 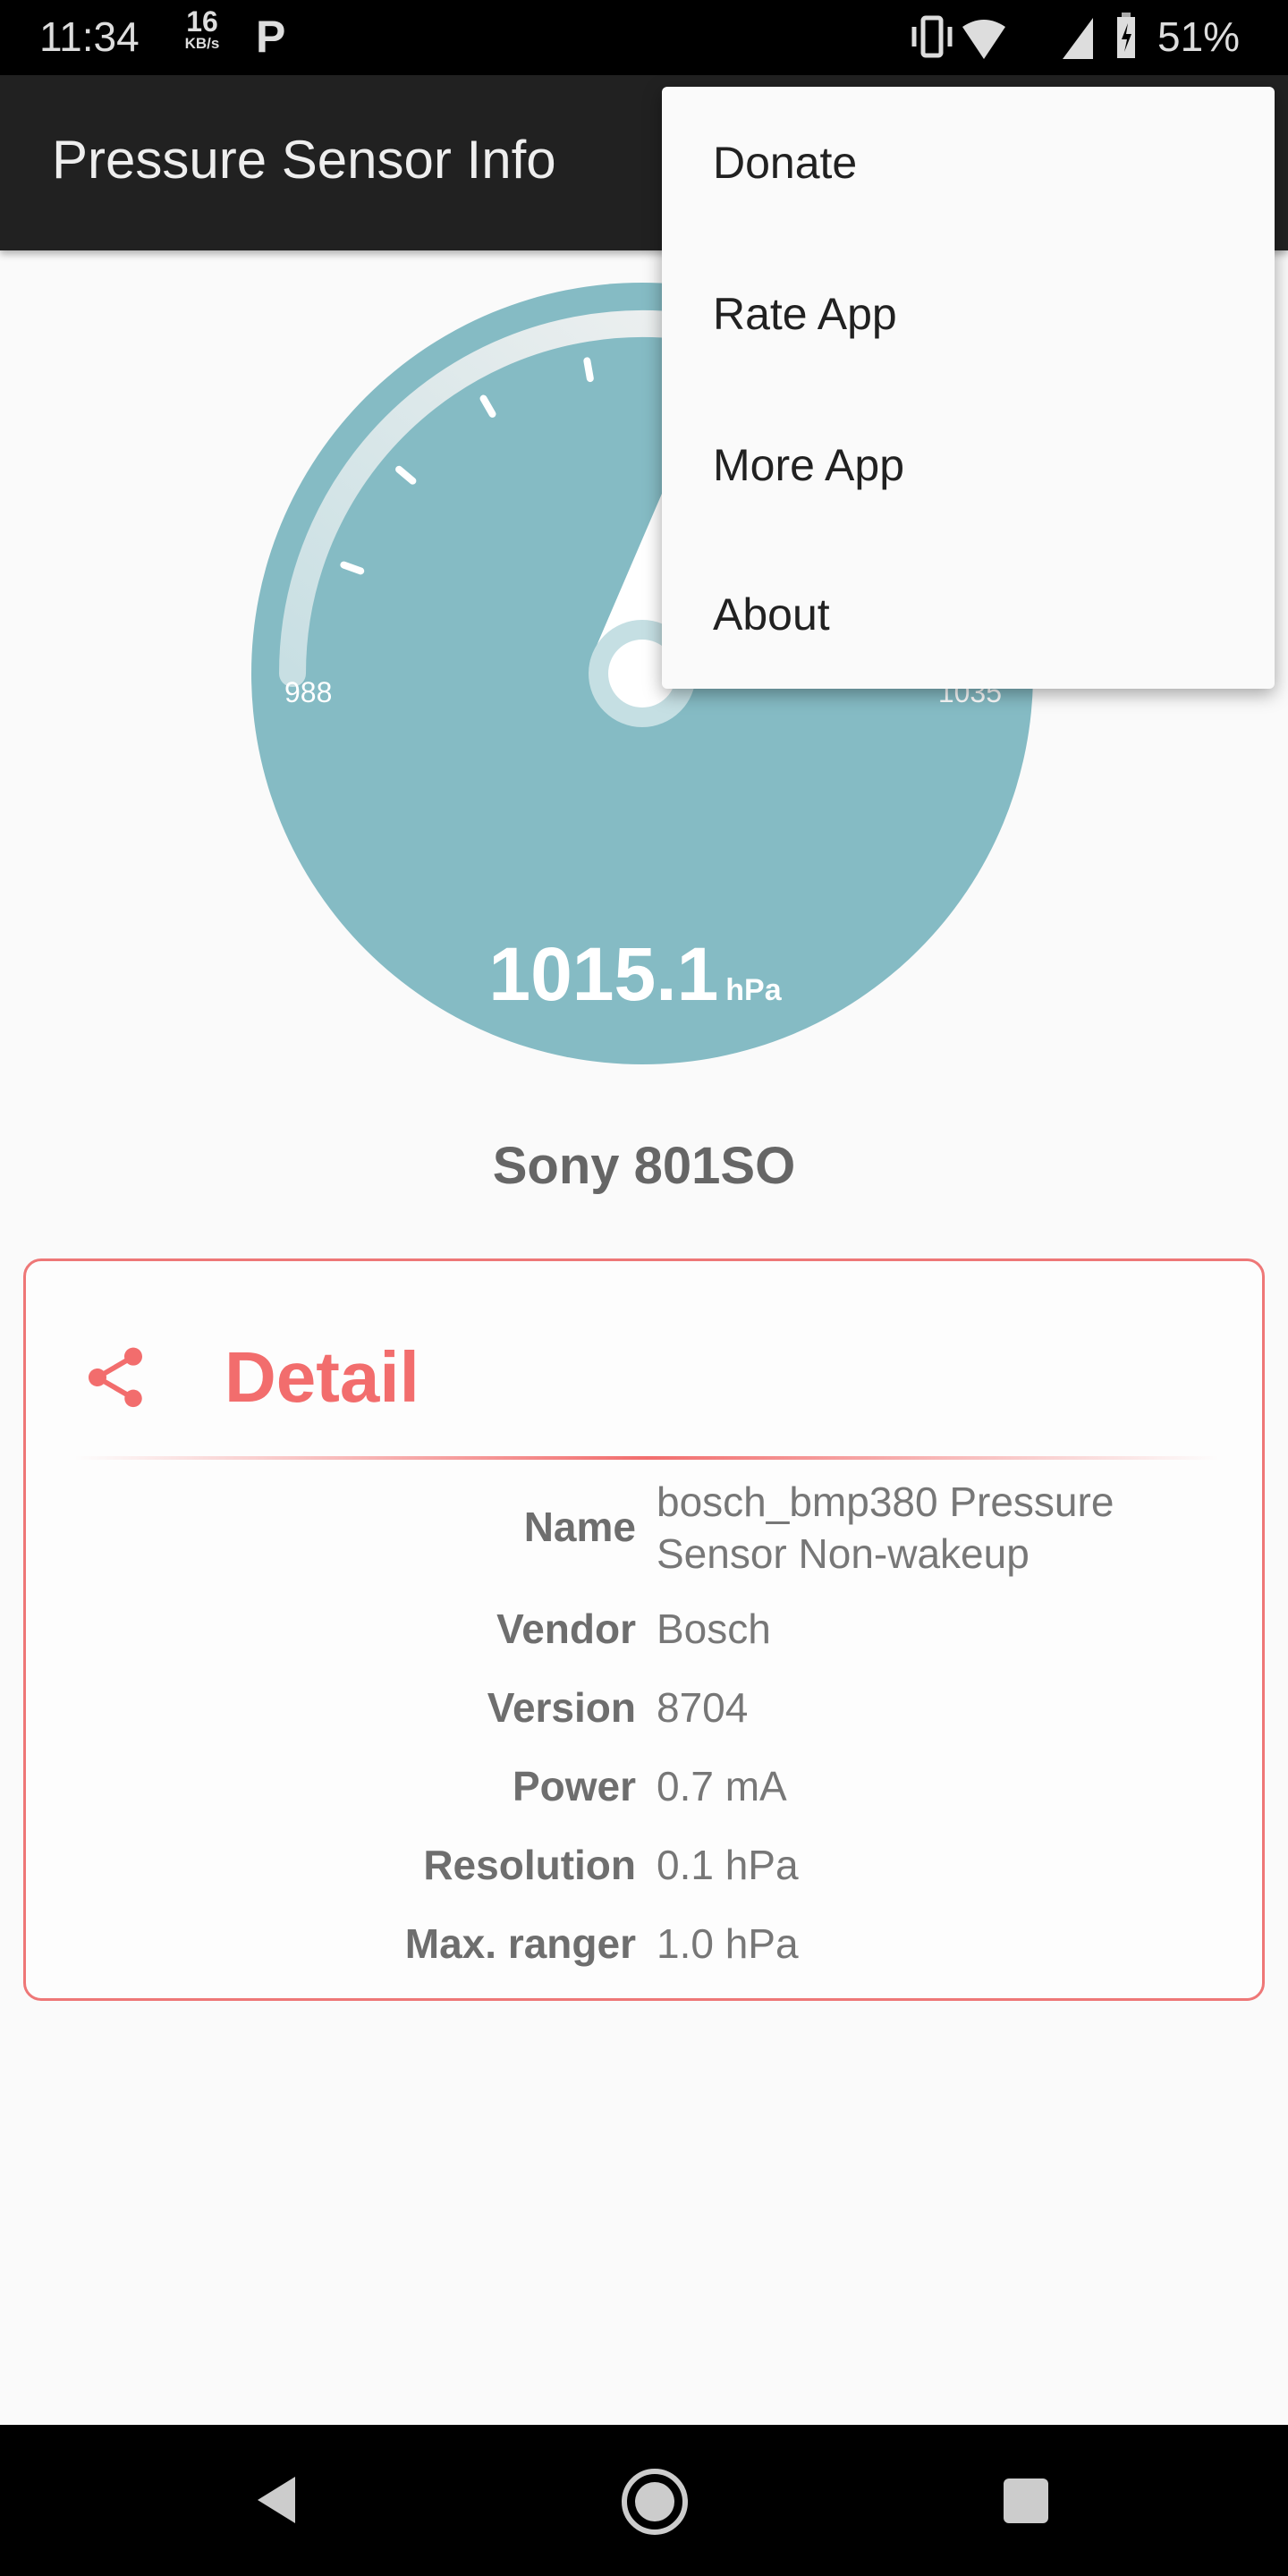 What do you see at coordinates (322, 1377) in the screenshot?
I see `detail-title: Detail` at bounding box center [322, 1377].